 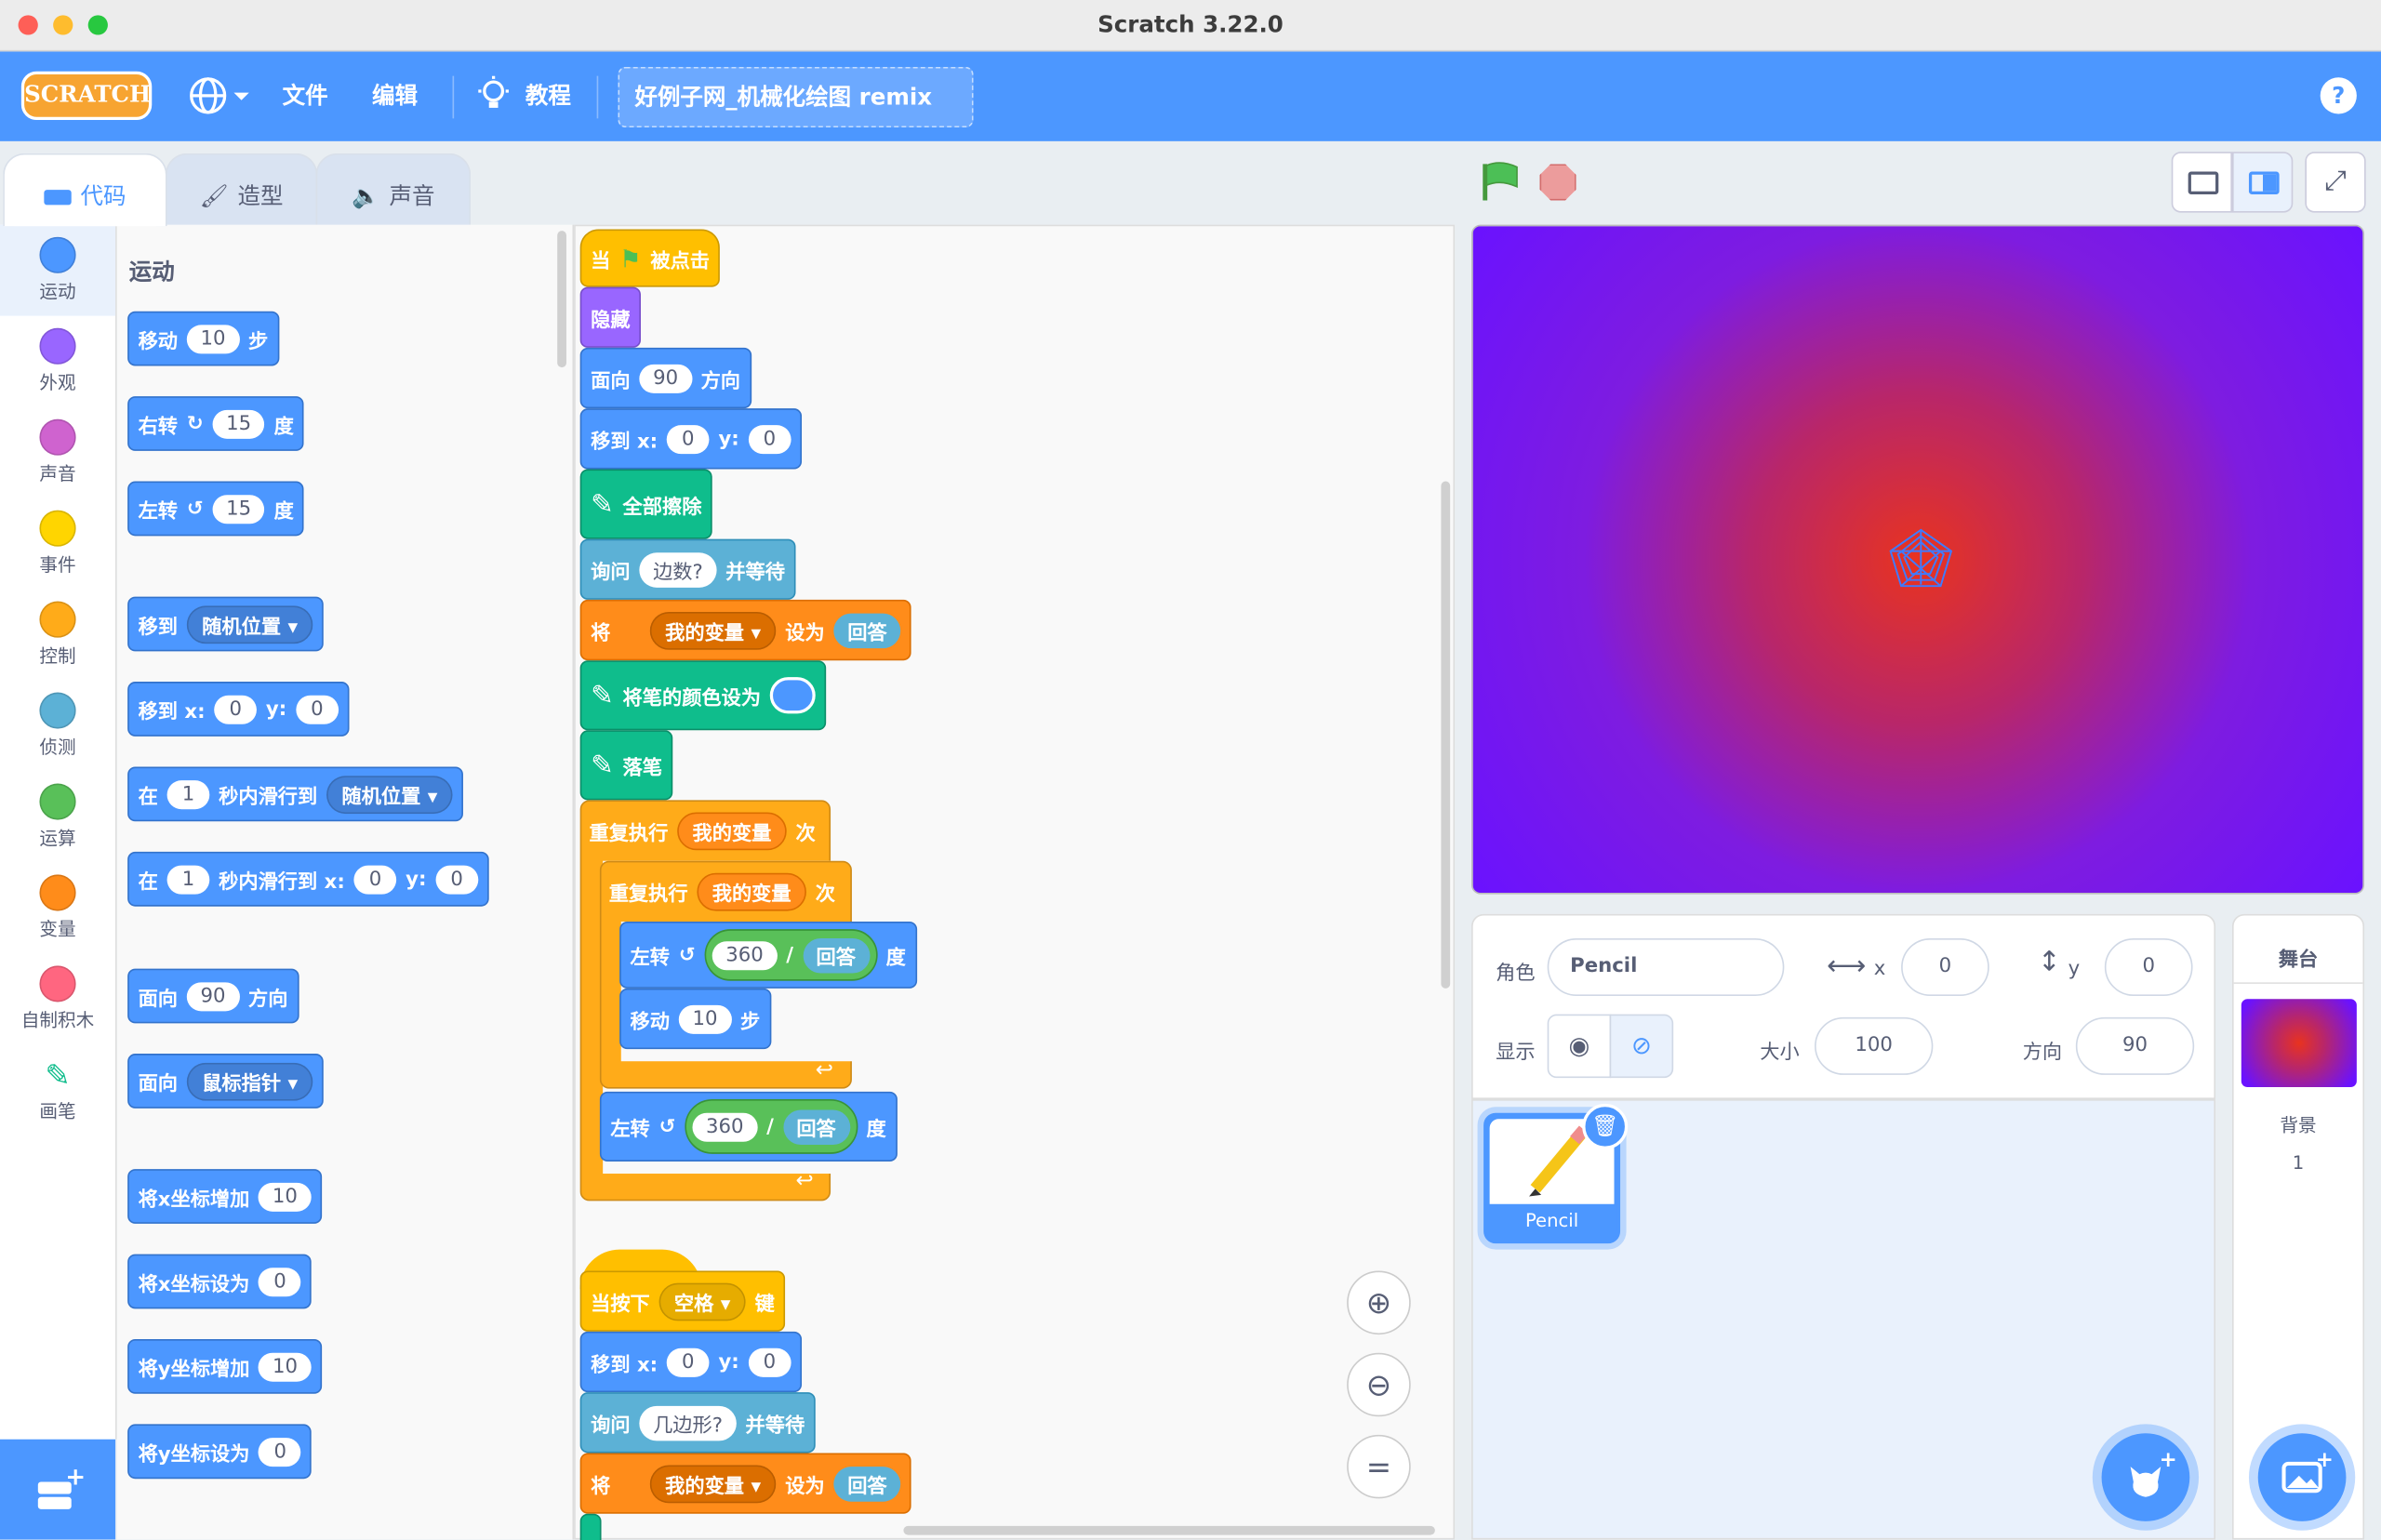 What do you see at coordinates (219, 95) in the screenshot?
I see `globe-icon` at bounding box center [219, 95].